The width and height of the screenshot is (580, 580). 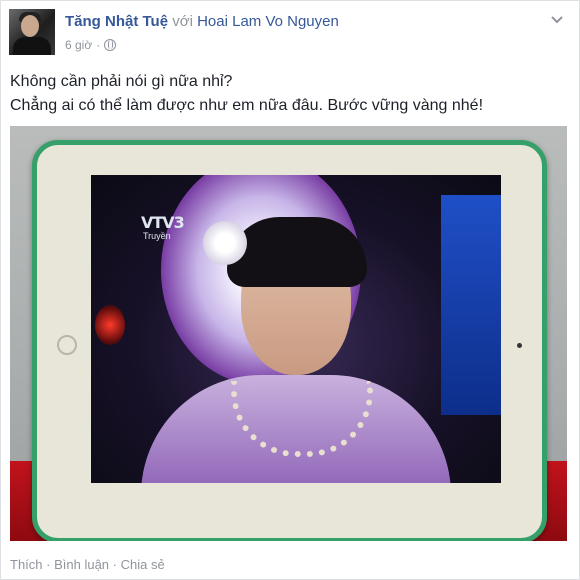 What do you see at coordinates (78, 45) in the screenshot?
I see `post-timestamp: 6 giờ` at bounding box center [78, 45].